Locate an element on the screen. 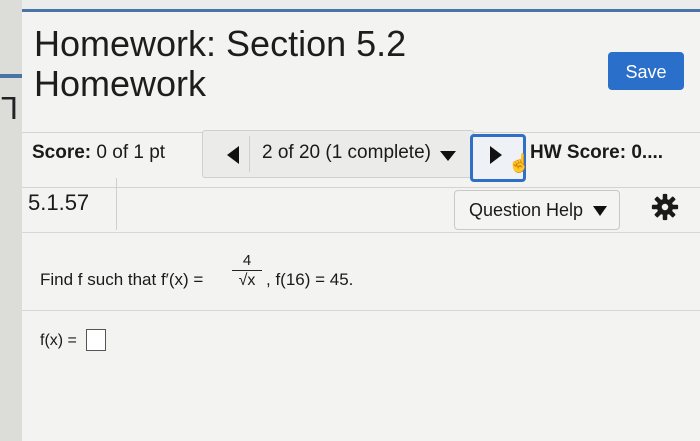 Image resolution: width=700 pixels, height=441 pixels. question-help-label: Question Help is located at coordinates (526, 210).